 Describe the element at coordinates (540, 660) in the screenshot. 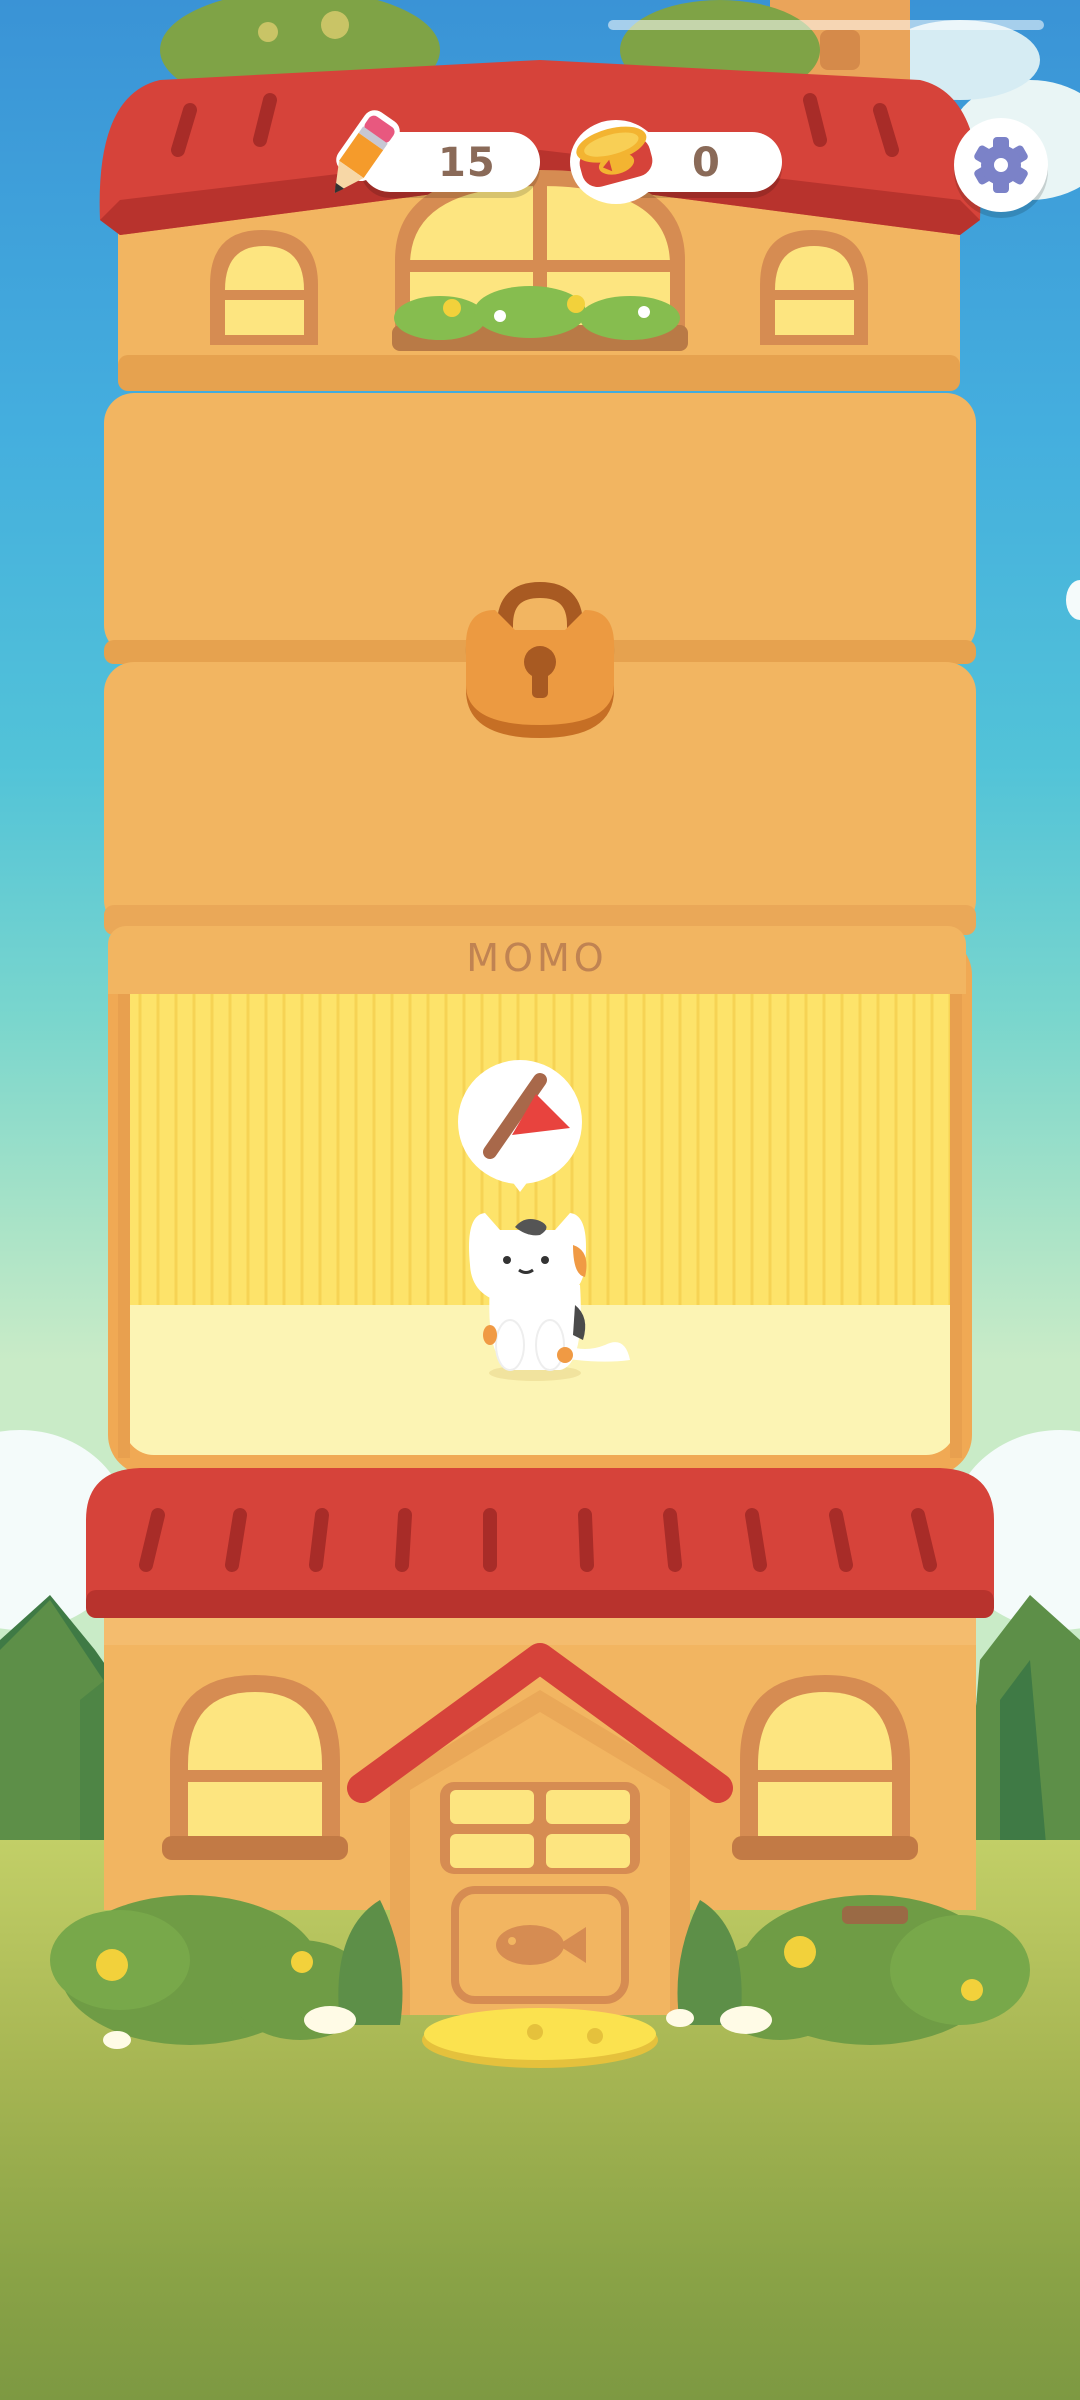

I see `padlock-icon` at that location.